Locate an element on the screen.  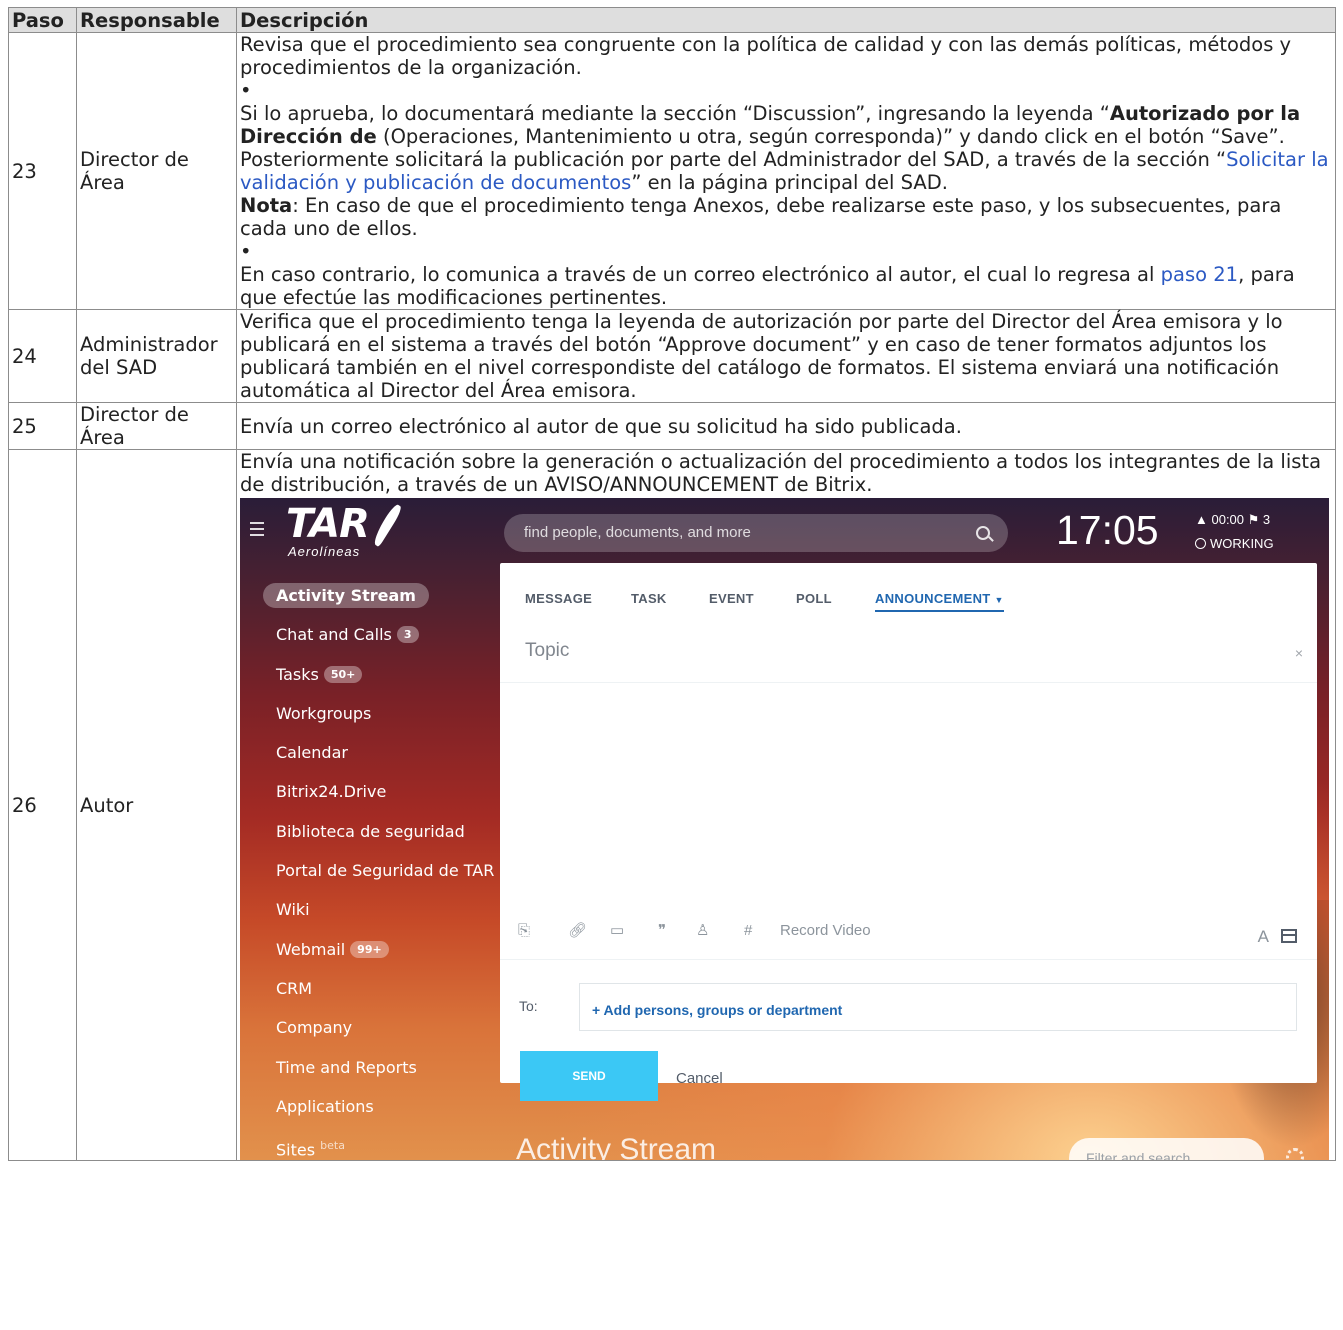
header-step: Paso is located at coordinates (42, 20).